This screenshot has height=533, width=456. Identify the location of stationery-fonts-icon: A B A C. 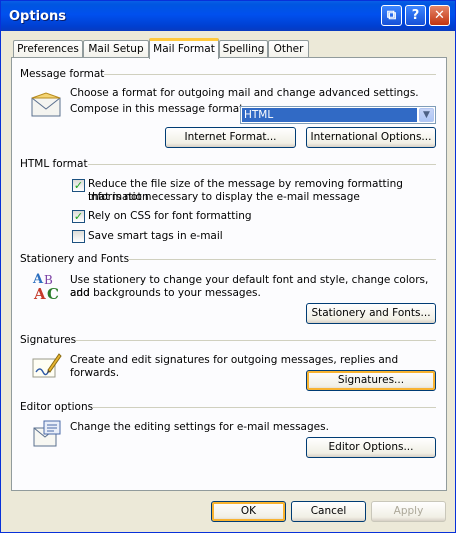
(45, 287).